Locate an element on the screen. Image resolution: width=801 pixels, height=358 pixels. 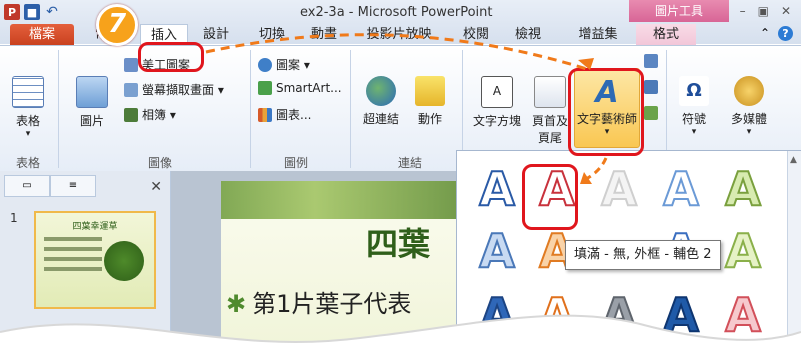
torn-paper-shape is located at coordinates (400, 336).